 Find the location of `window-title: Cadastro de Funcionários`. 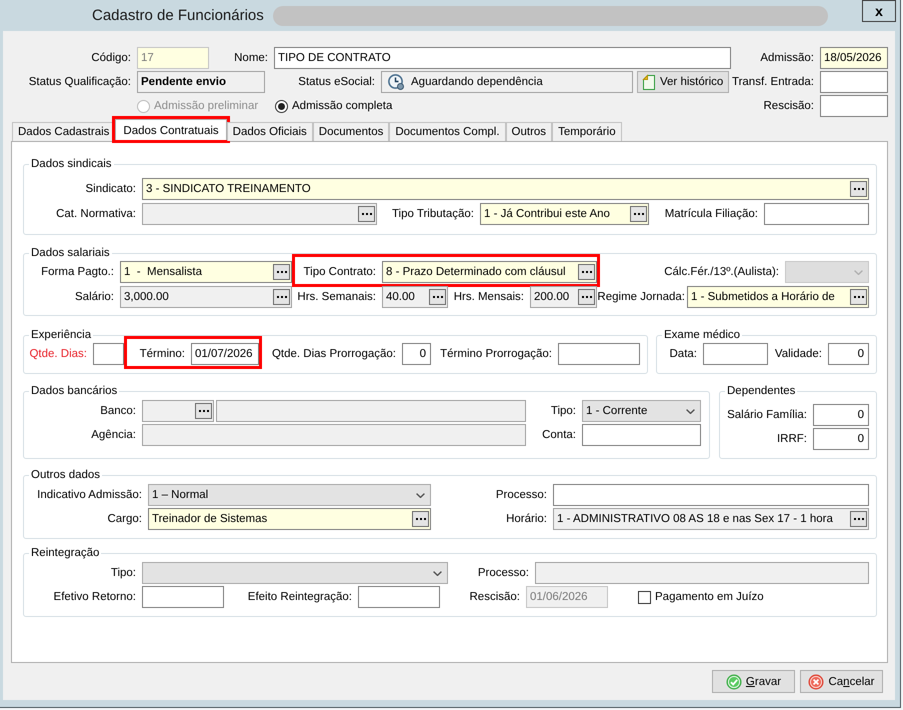

window-title: Cadastro de Funcionários is located at coordinates (178, 15).